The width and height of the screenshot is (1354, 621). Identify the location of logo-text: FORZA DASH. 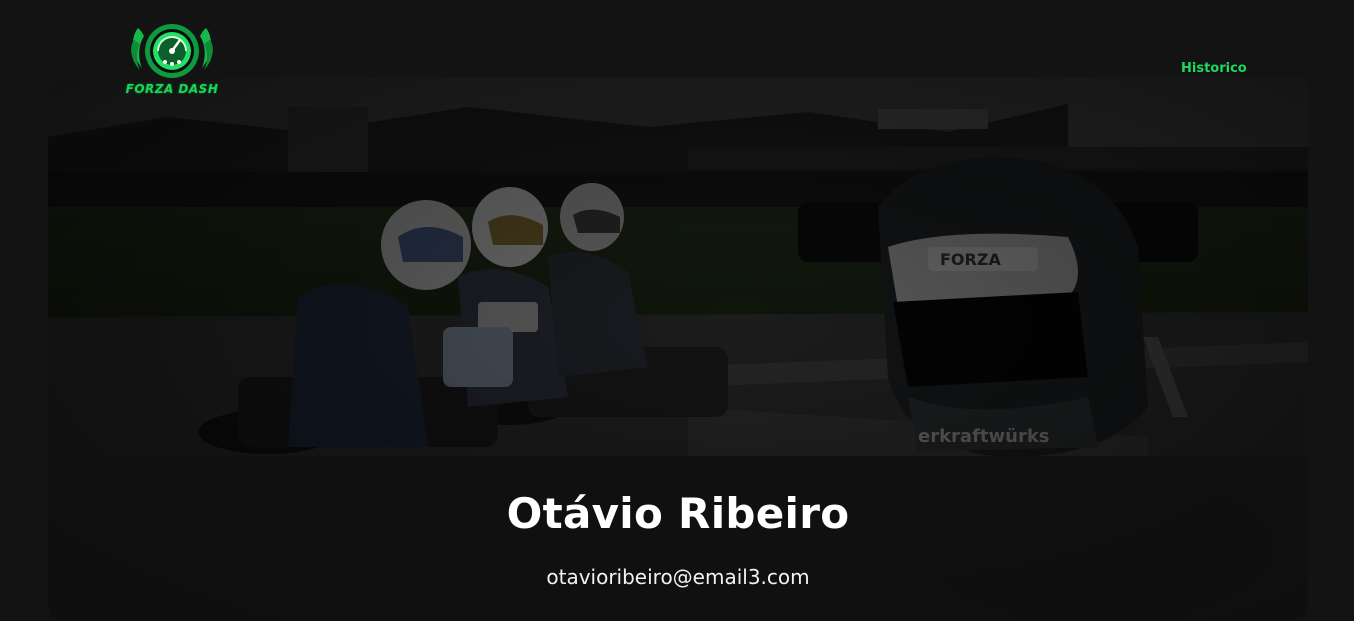
(172, 89).